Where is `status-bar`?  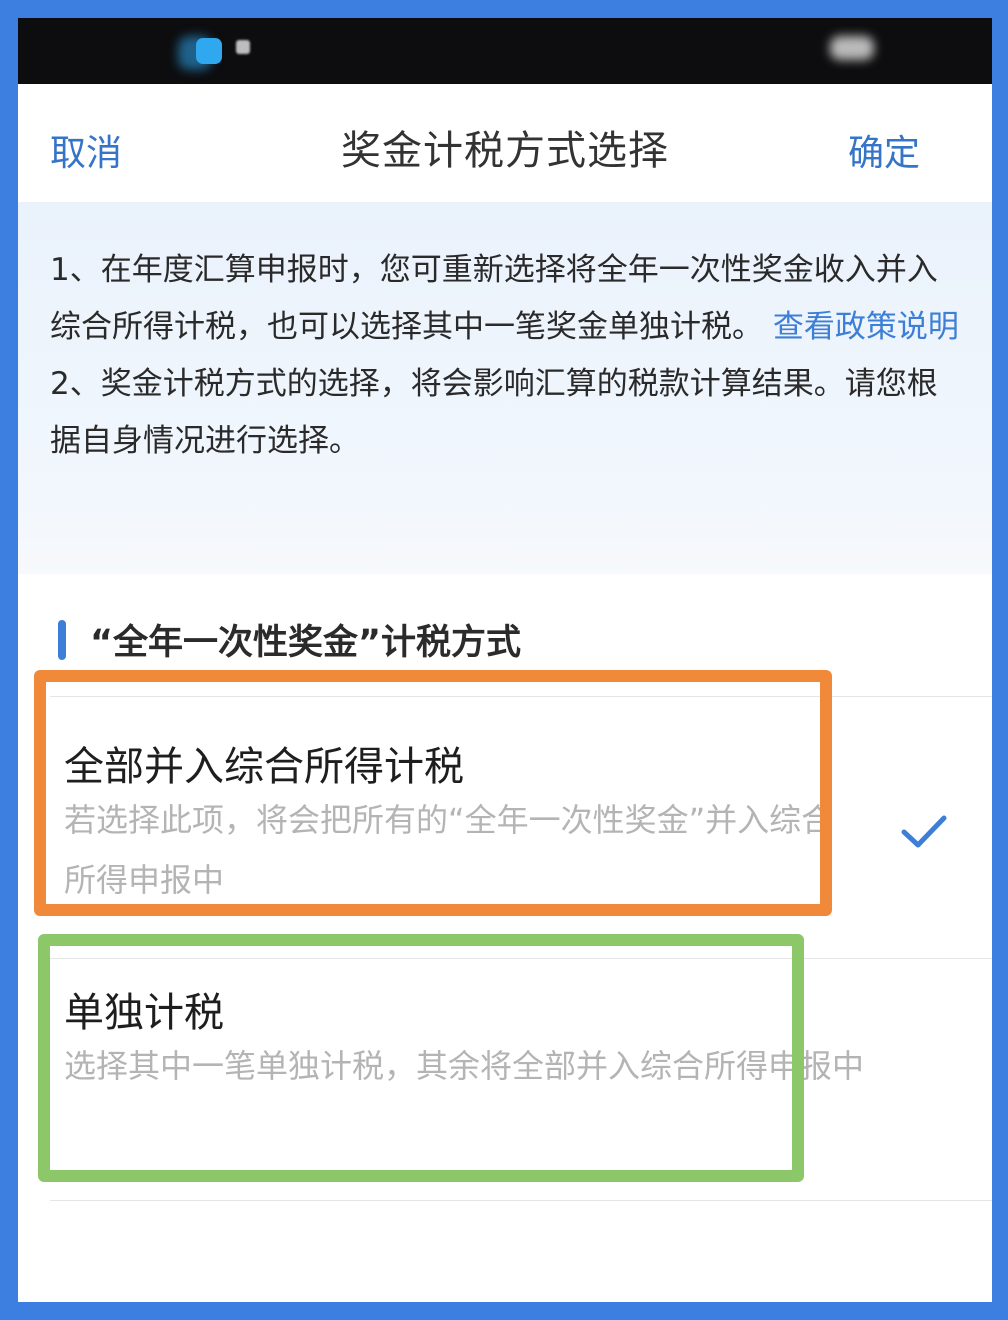 status-bar is located at coordinates (505, 51).